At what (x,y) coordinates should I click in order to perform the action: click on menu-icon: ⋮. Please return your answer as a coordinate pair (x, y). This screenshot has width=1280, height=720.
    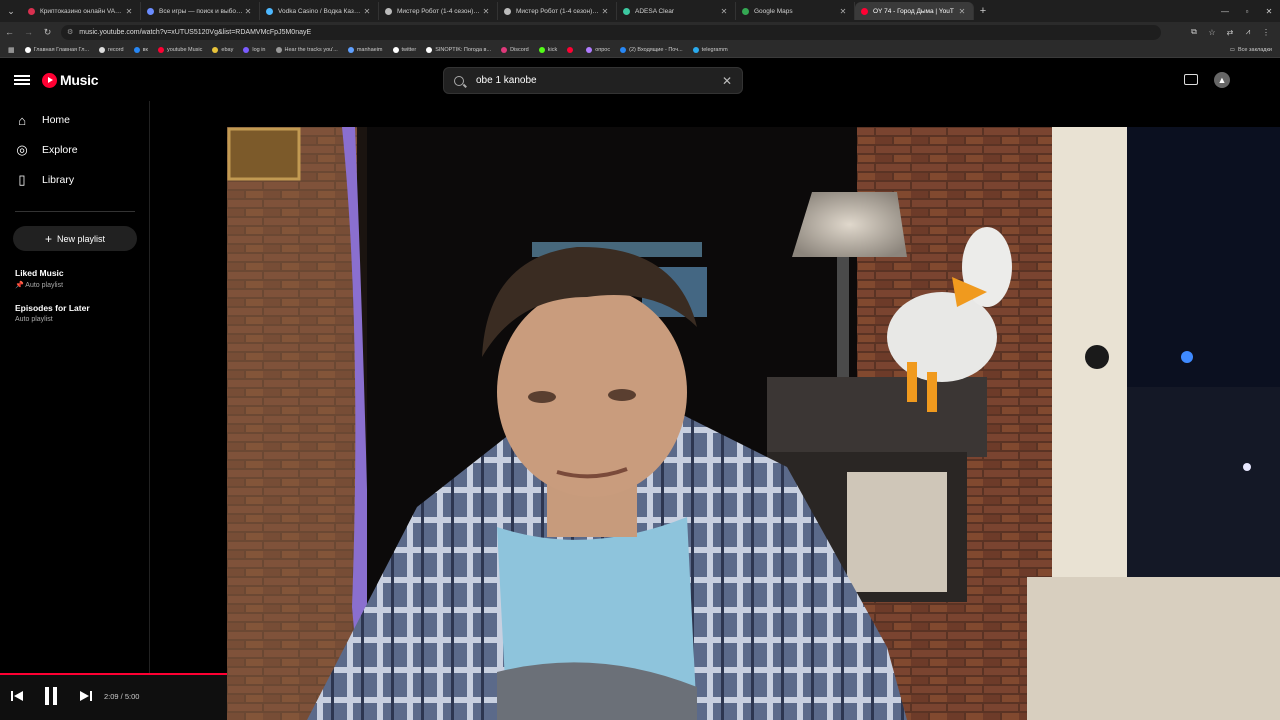
    Looking at the image, I should click on (1266, 32).